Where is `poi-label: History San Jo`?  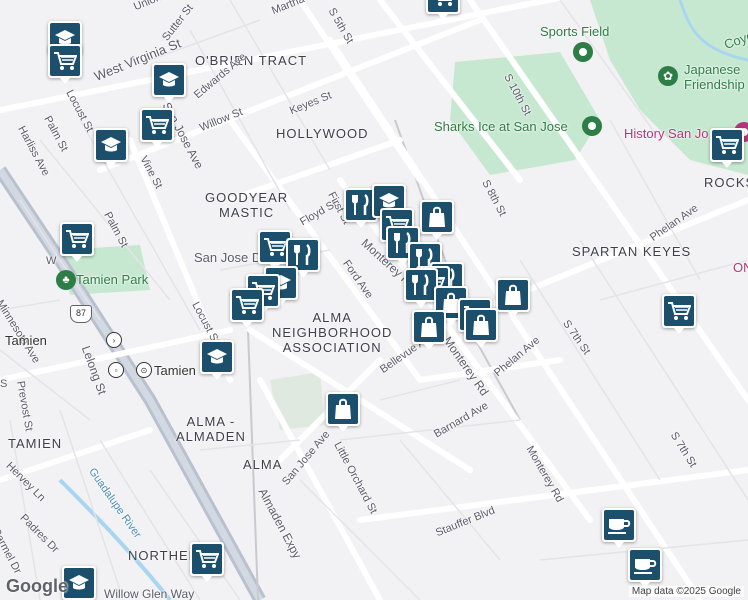
poi-label: History San Jo is located at coordinates (666, 133).